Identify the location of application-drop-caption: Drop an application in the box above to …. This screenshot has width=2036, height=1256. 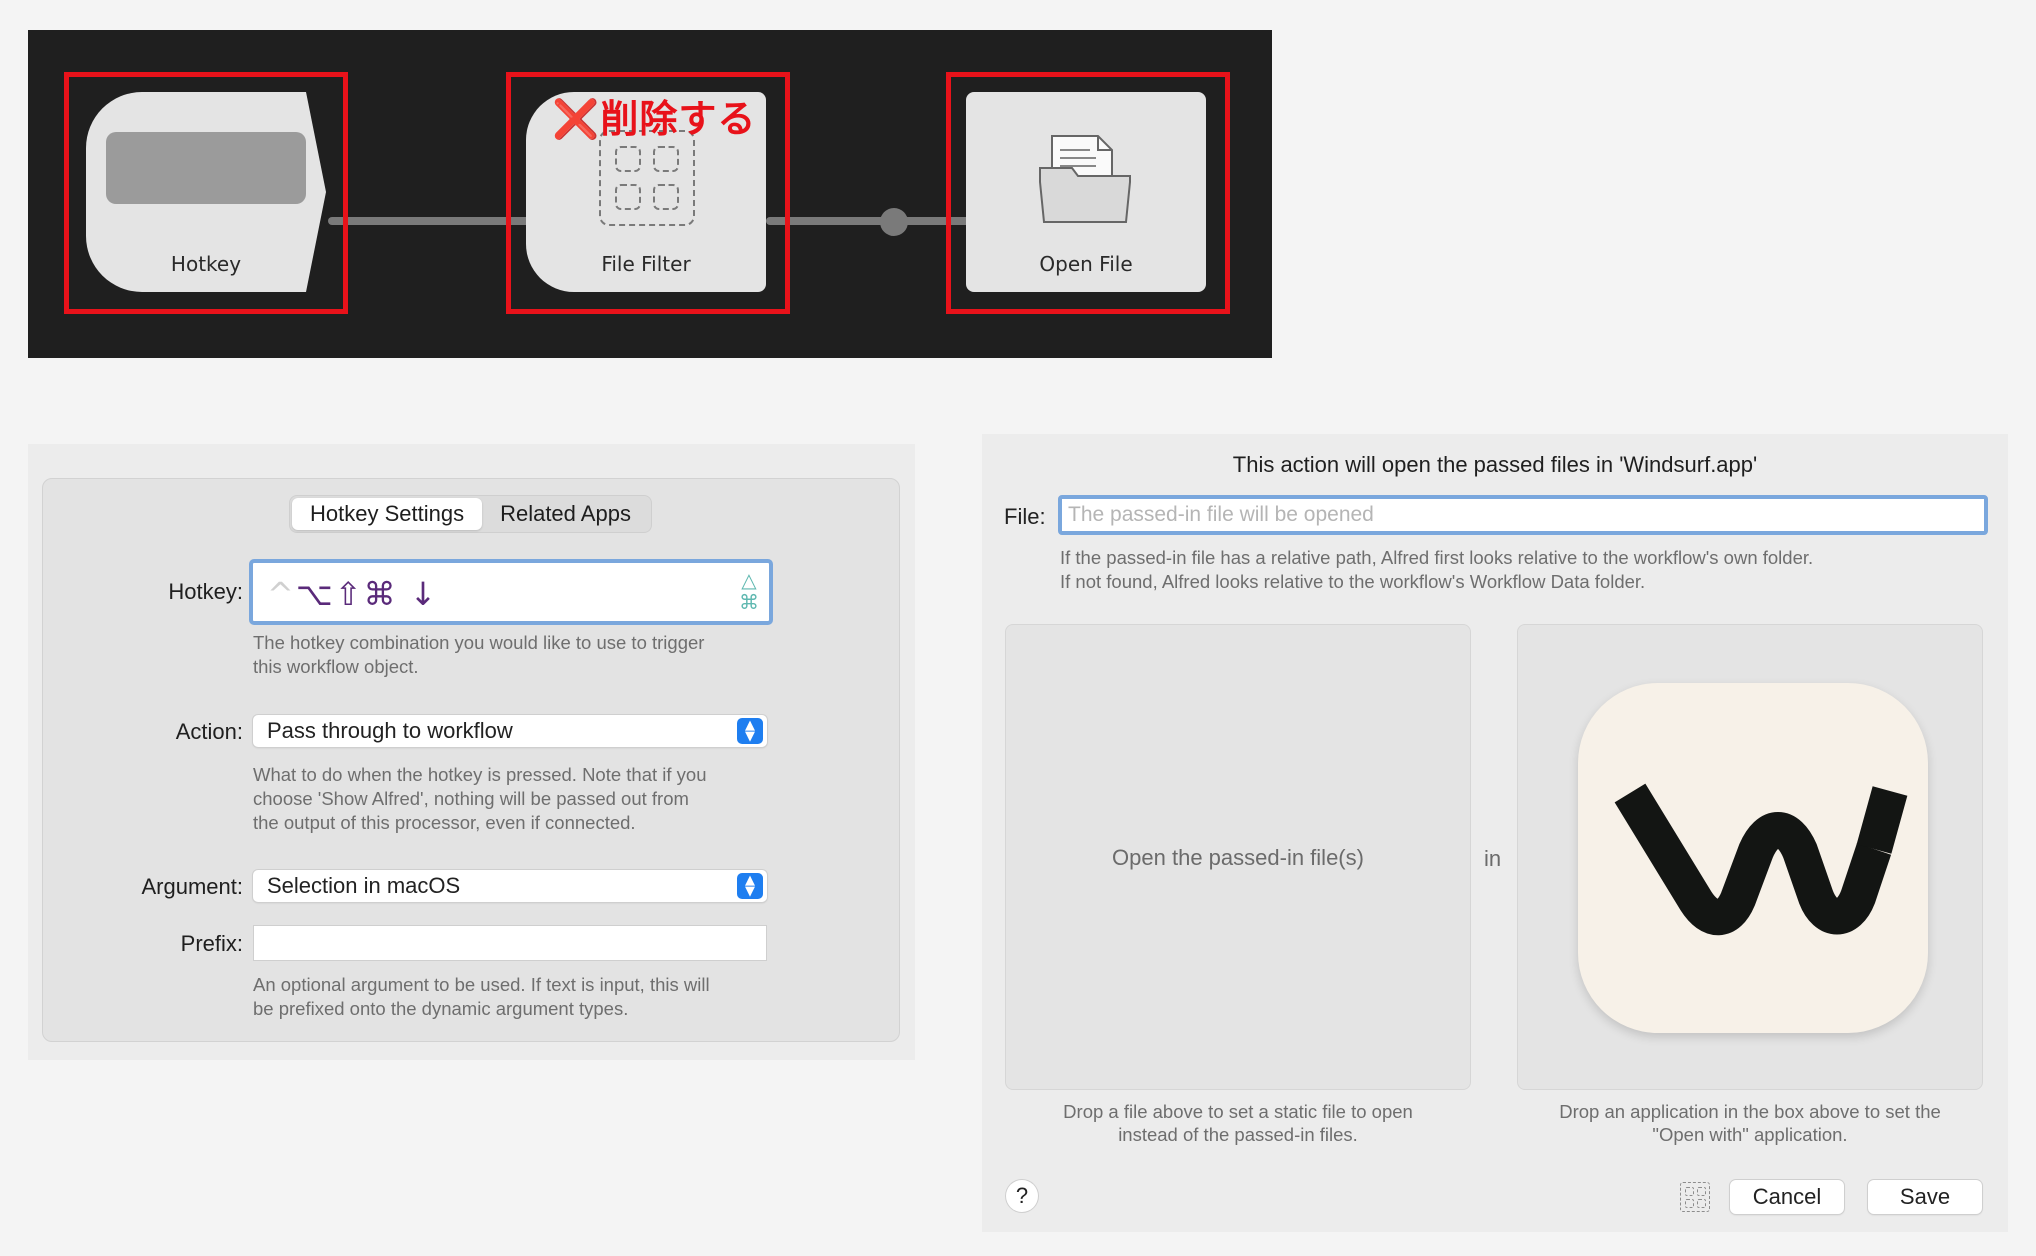
(1750, 1123).